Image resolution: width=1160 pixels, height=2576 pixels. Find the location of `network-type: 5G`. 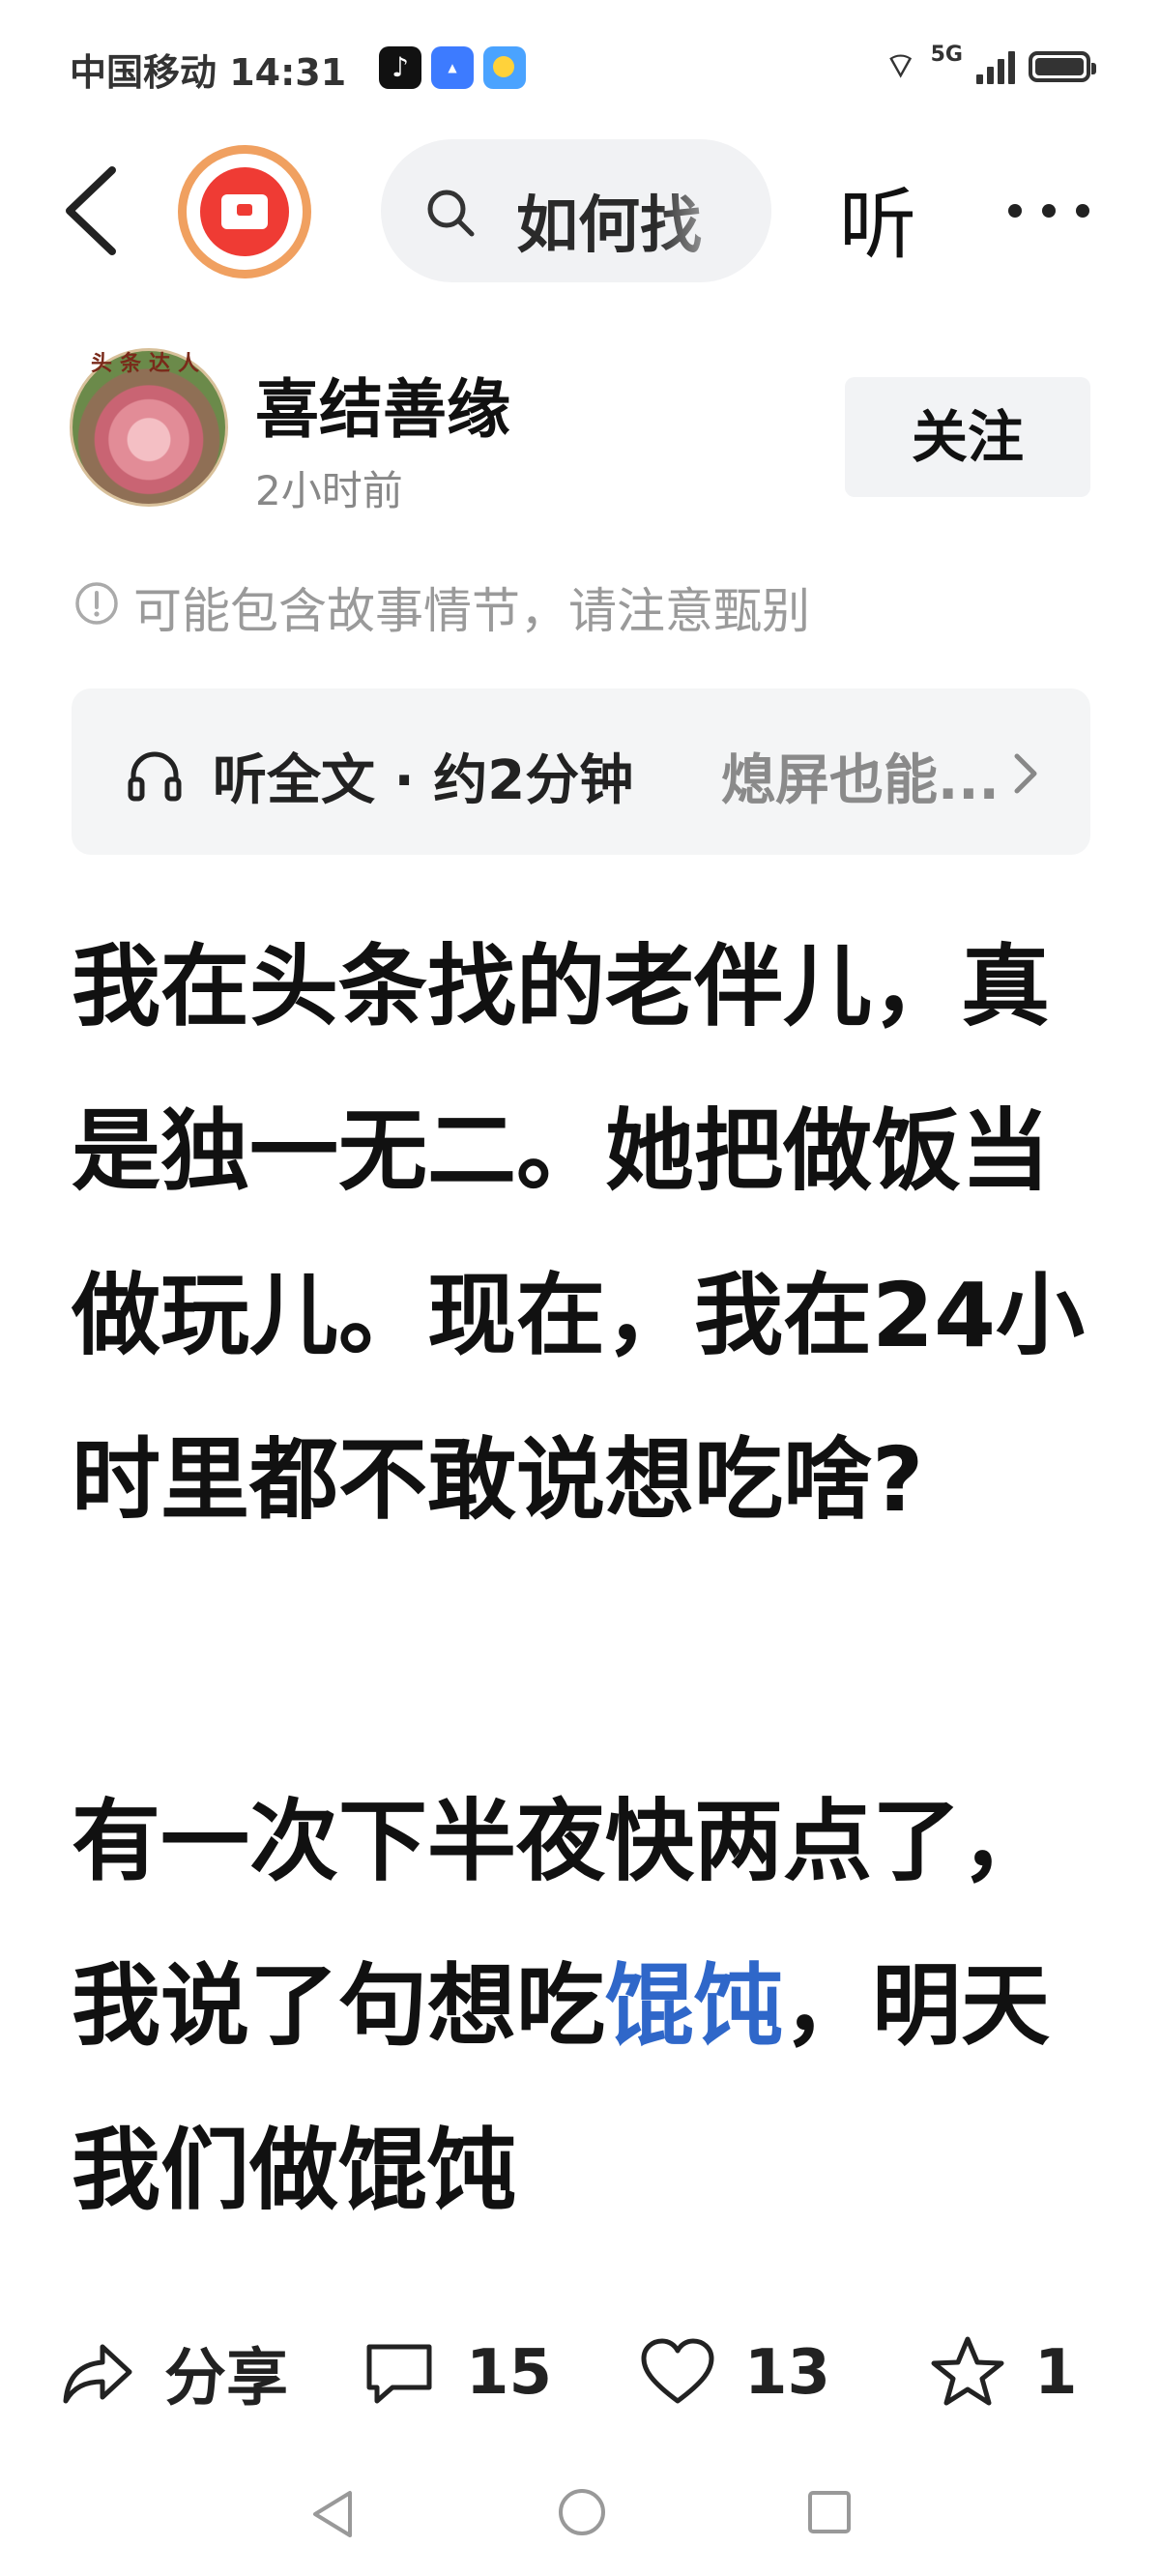

network-type: 5G is located at coordinates (946, 55).